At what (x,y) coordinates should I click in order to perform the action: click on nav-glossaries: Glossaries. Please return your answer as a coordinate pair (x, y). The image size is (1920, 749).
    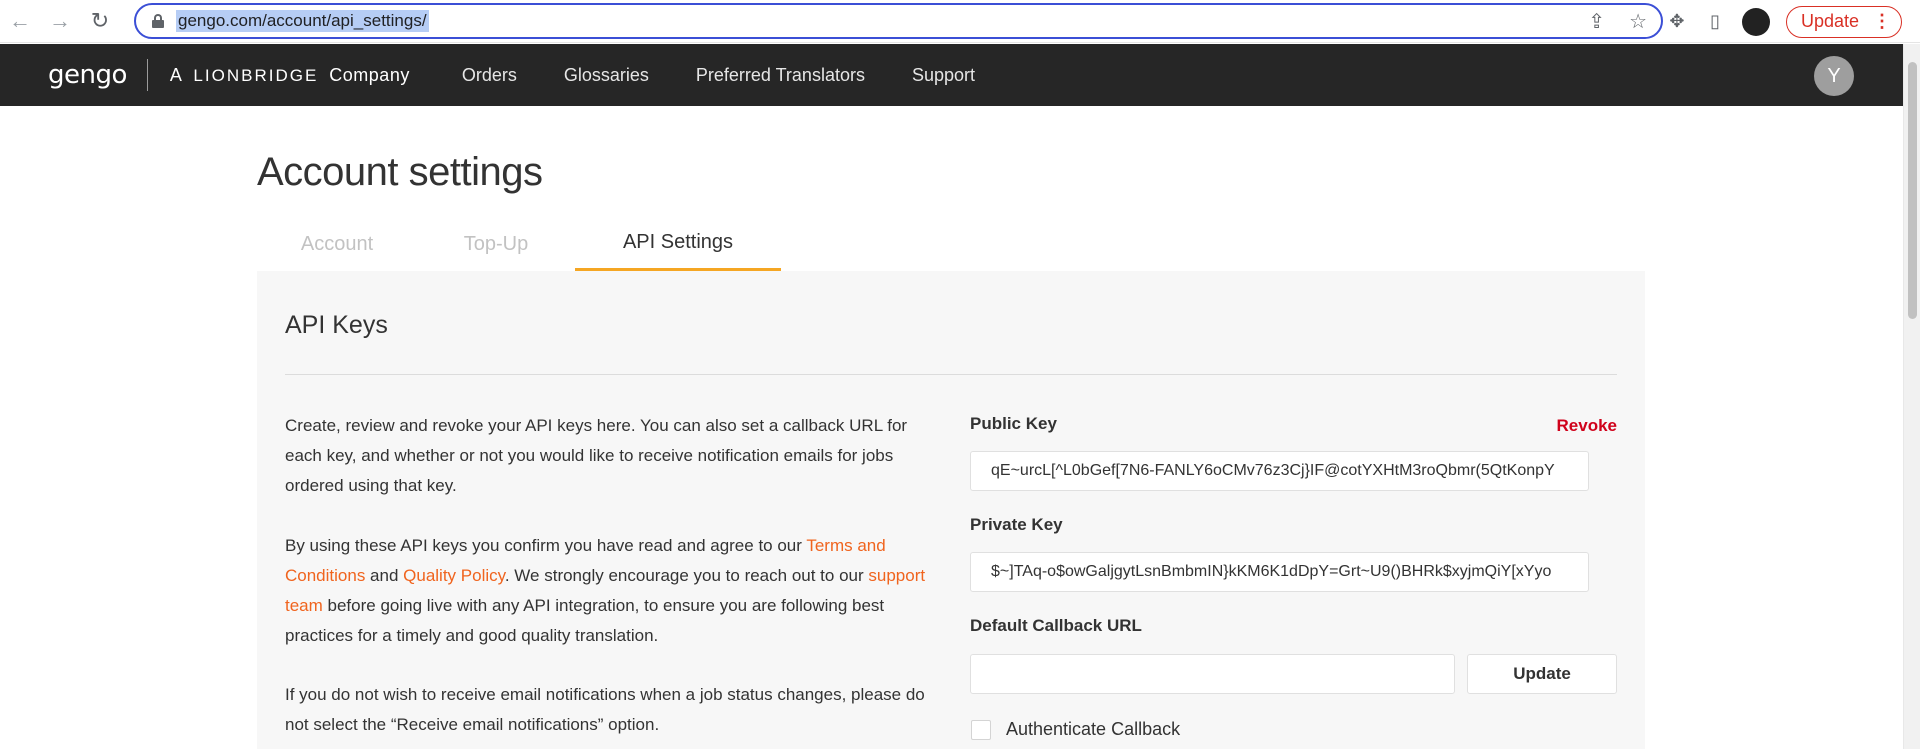
    Looking at the image, I should click on (606, 75).